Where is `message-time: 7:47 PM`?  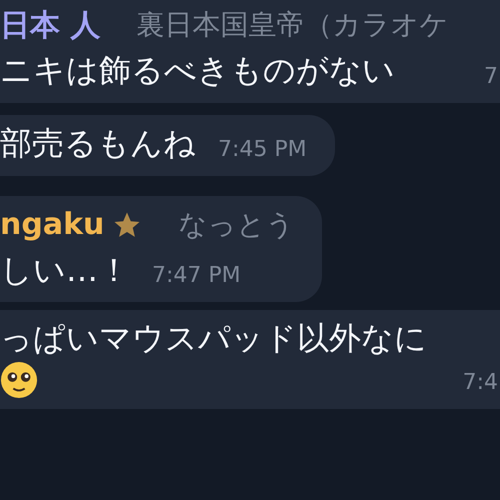 message-time: 7:47 PM is located at coordinates (196, 275).